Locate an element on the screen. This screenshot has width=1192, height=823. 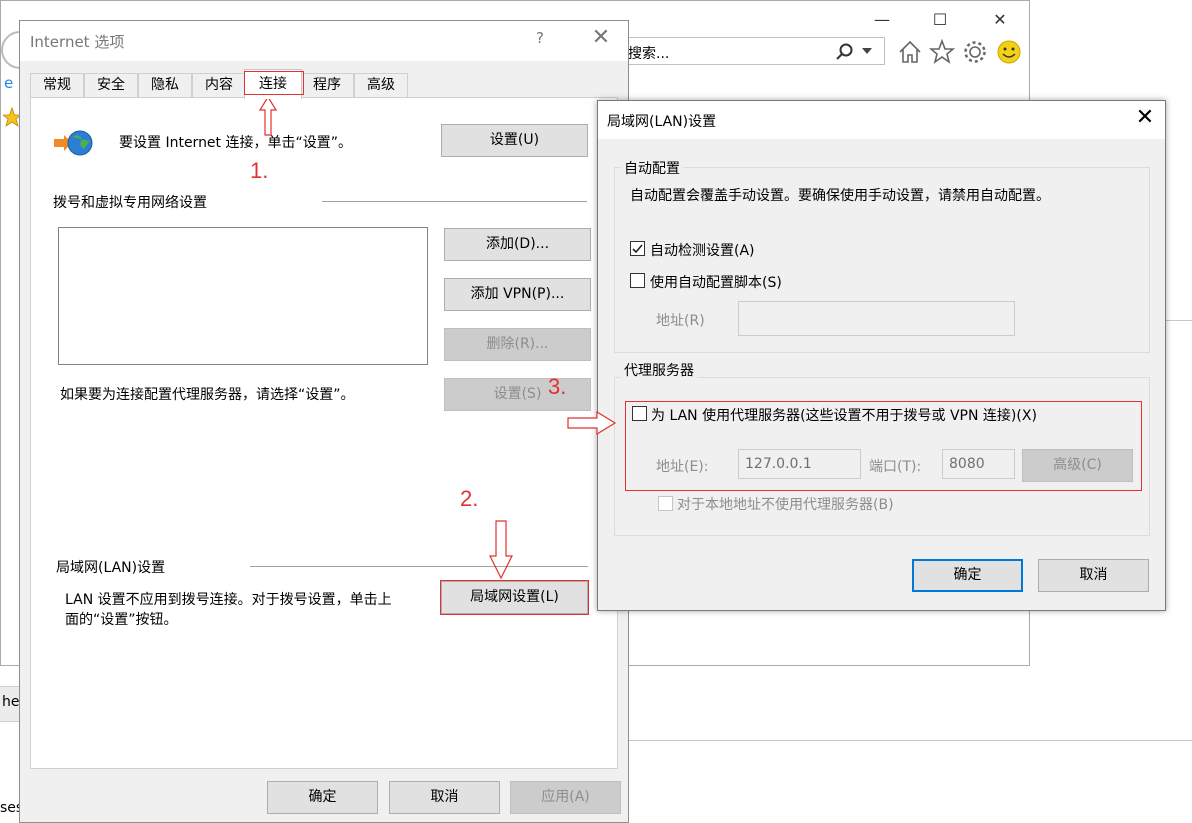
setup-instruction-text: 要设置 Internet 连接，单击“设置”。 is located at coordinates (235, 143).